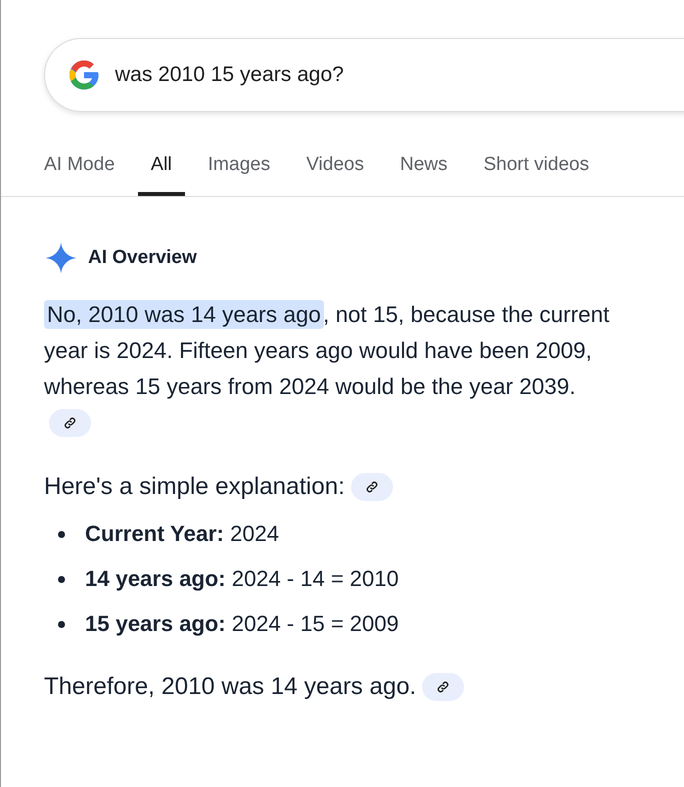 Image resolution: width=684 pixels, height=787 pixels. I want to click on tab: AI Mode, so click(79, 169).